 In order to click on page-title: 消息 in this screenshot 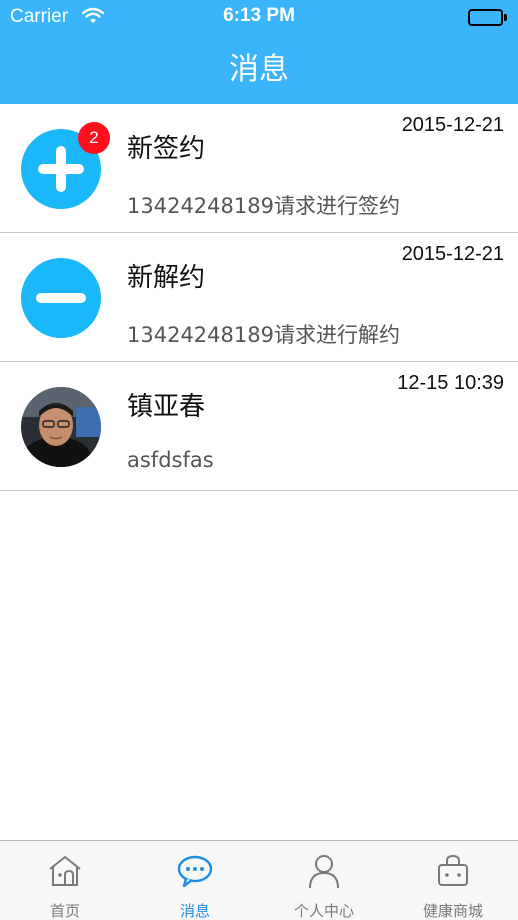, I will do `click(259, 69)`.